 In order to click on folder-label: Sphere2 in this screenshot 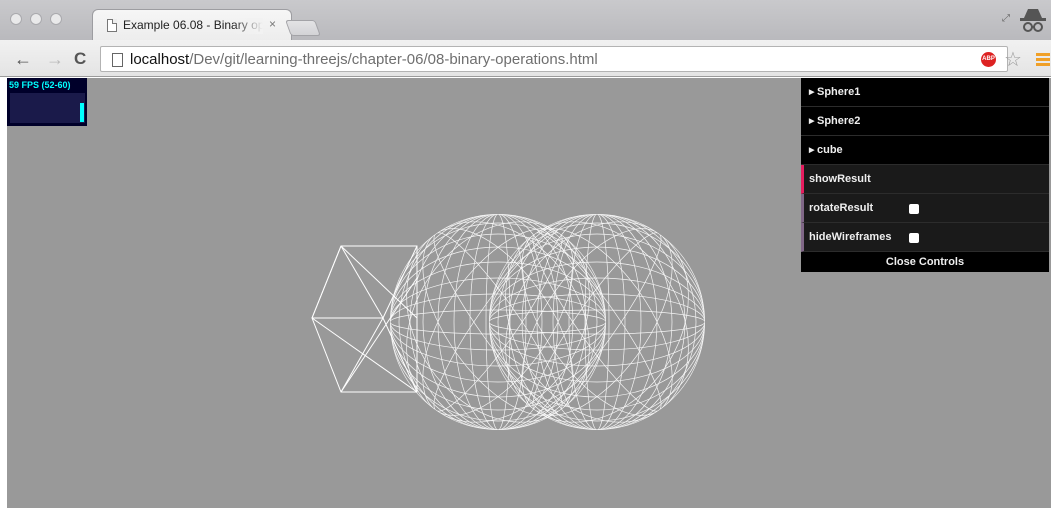, I will do `click(839, 121)`.